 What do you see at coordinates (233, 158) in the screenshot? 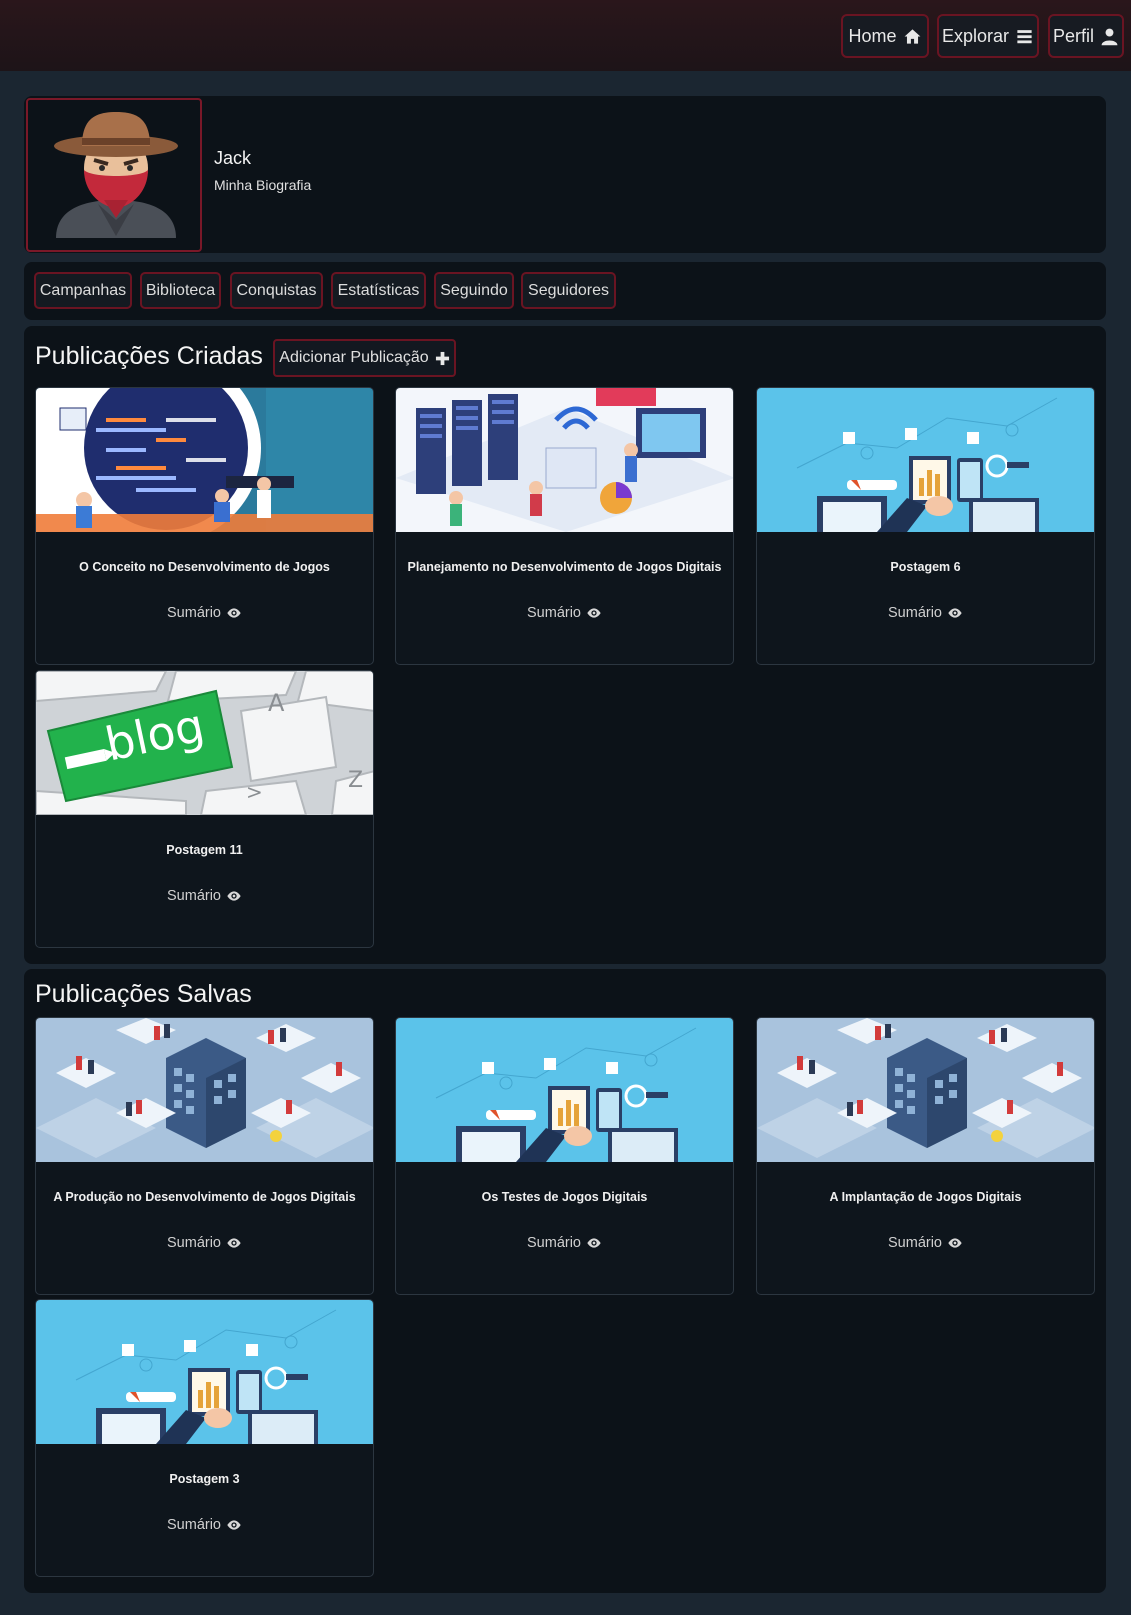
I see `profile-username: Jack` at bounding box center [233, 158].